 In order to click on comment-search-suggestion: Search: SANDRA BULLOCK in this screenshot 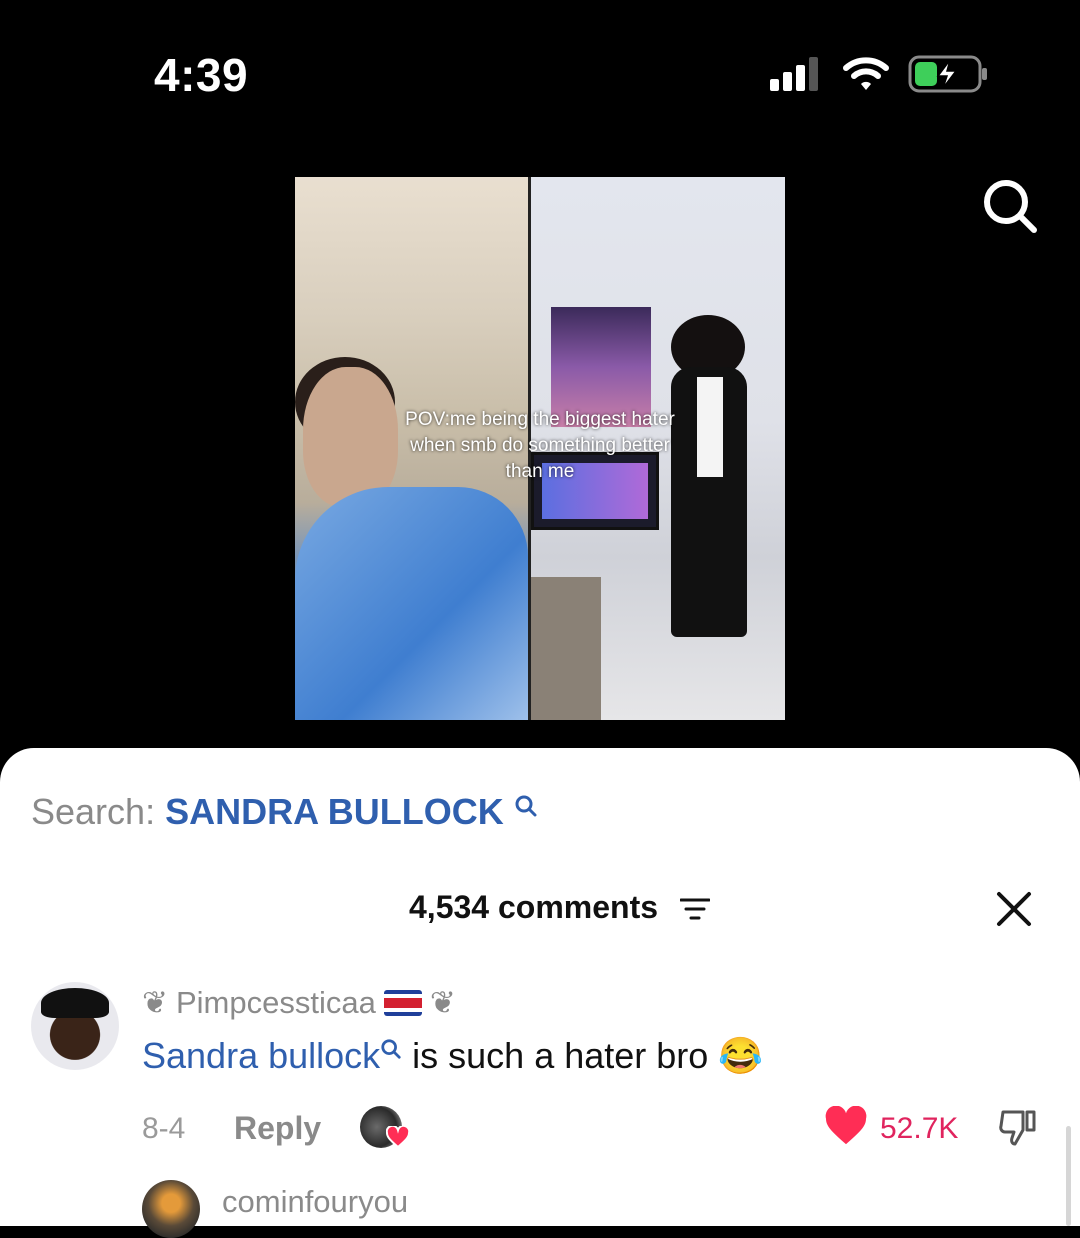, I will do `click(284, 812)`.